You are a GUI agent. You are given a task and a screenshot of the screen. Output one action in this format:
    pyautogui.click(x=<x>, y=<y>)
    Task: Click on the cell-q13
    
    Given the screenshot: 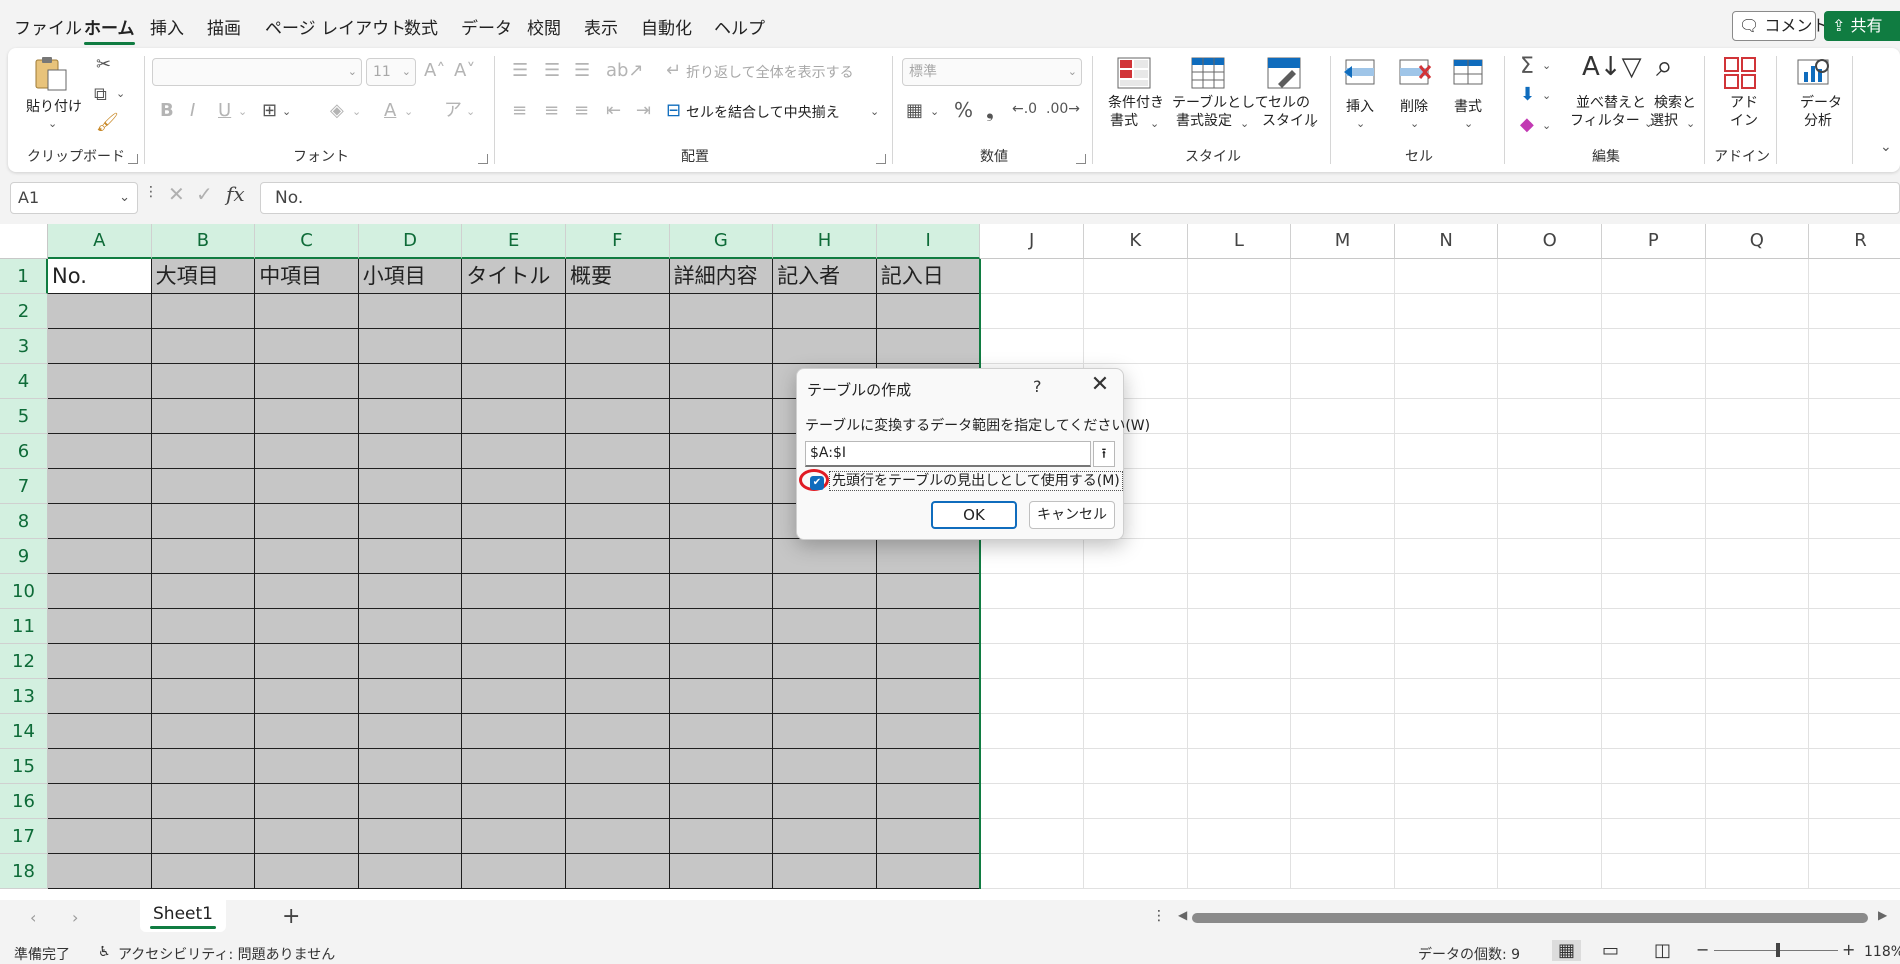 What is the action you would take?
    pyautogui.click(x=1757, y=696)
    